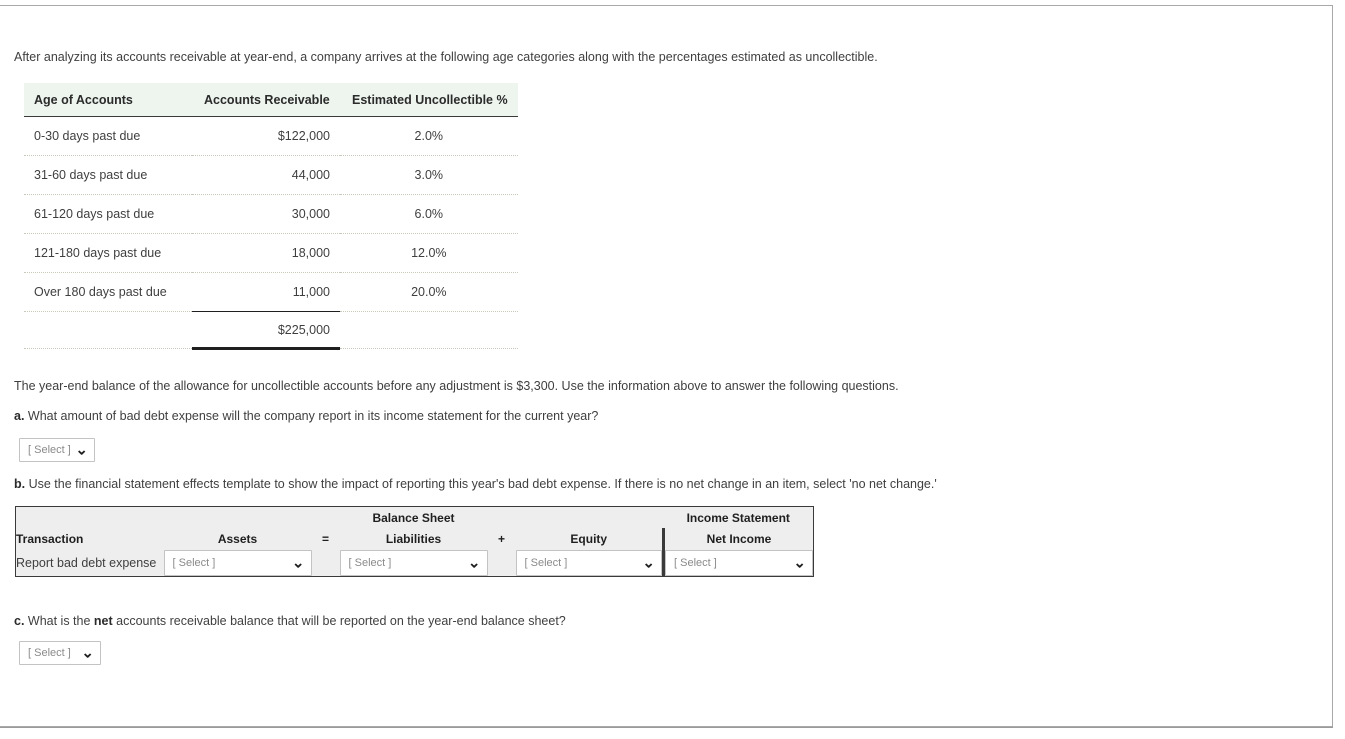 This screenshot has width=1345, height=739. Describe the element at coordinates (108, 136) in the screenshot. I see `aging-cell-age: 0-30 days past due` at that location.